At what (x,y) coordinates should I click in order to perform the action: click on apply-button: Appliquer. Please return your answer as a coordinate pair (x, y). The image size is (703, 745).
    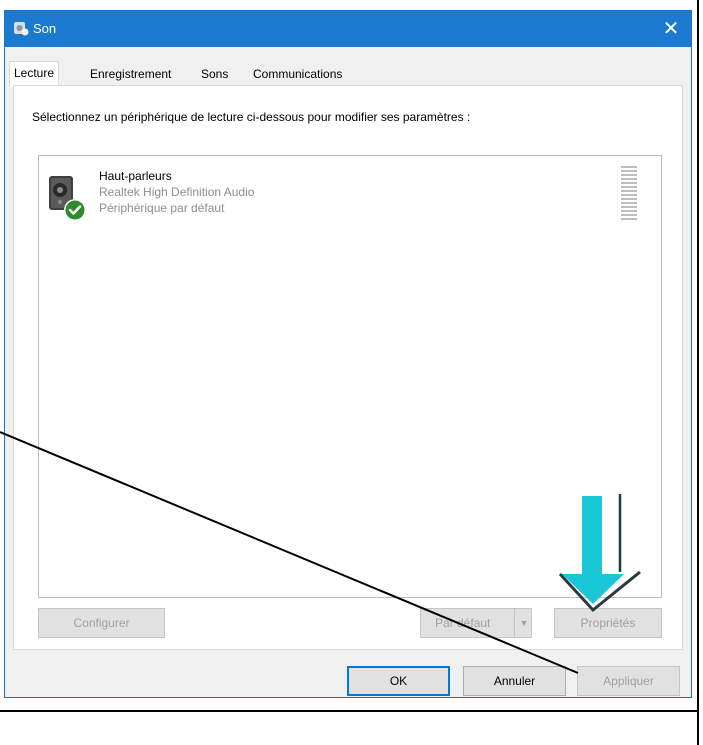
    Looking at the image, I should click on (628, 681).